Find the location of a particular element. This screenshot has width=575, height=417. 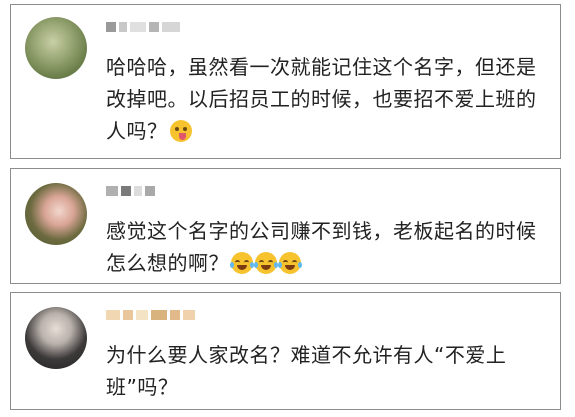

comment-text: 感觉这个名字的公司赚不到钱，老板起名的时候怎么想的啊？ is located at coordinates (326, 247).